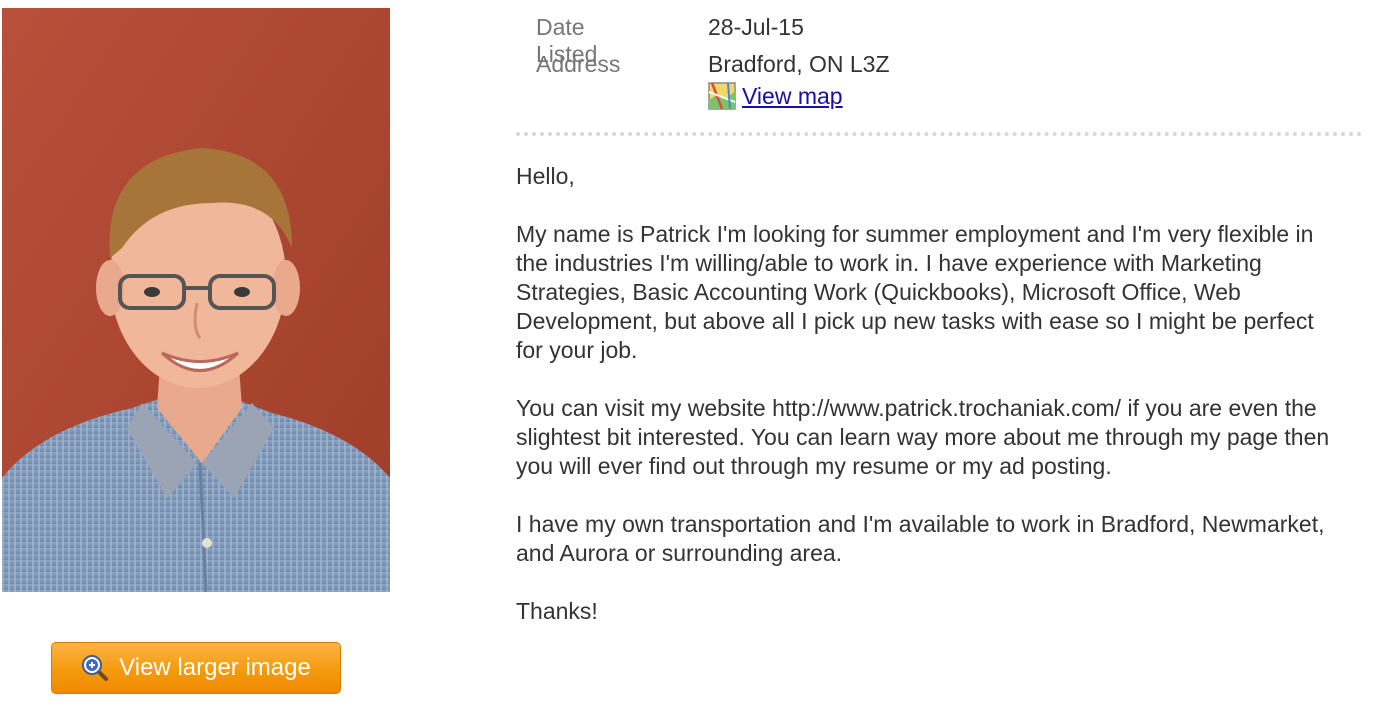 The height and width of the screenshot is (717, 1380). Describe the element at coordinates (95, 668) in the screenshot. I see `zoom-in-icon` at that location.